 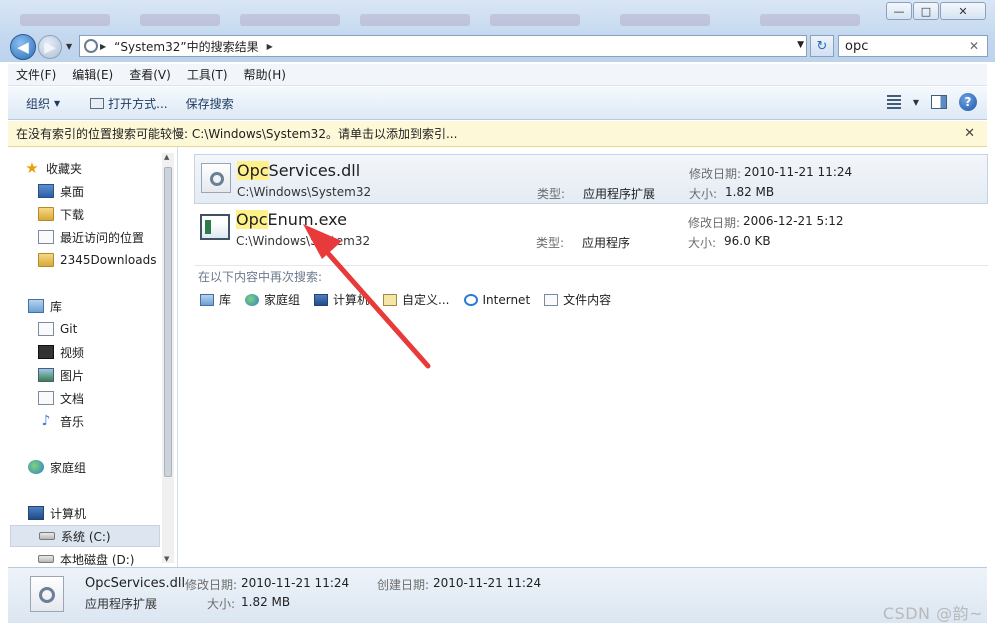 What do you see at coordinates (36, 74) in the screenshot?
I see `menu-file: 文件(F)` at bounding box center [36, 74].